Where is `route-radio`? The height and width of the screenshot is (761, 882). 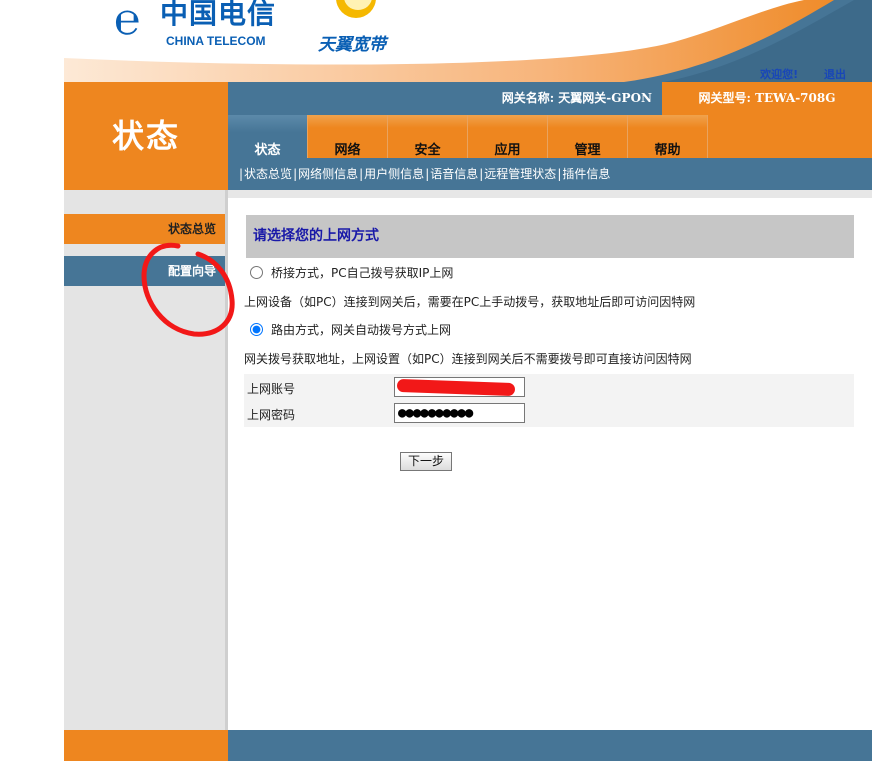 route-radio is located at coordinates (256, 329).